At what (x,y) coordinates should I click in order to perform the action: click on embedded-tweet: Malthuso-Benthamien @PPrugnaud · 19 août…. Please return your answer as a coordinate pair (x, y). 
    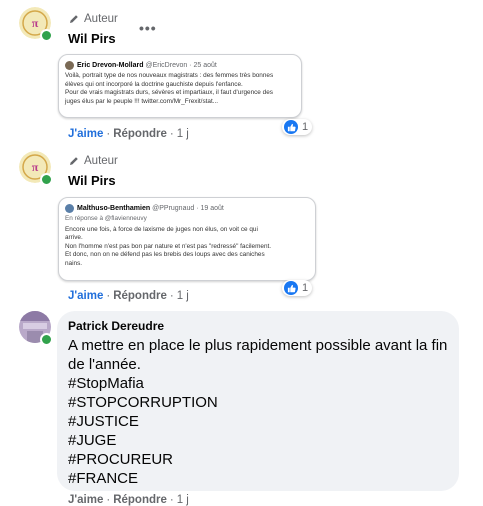
    Looking at the image, I should click on (187, 239).